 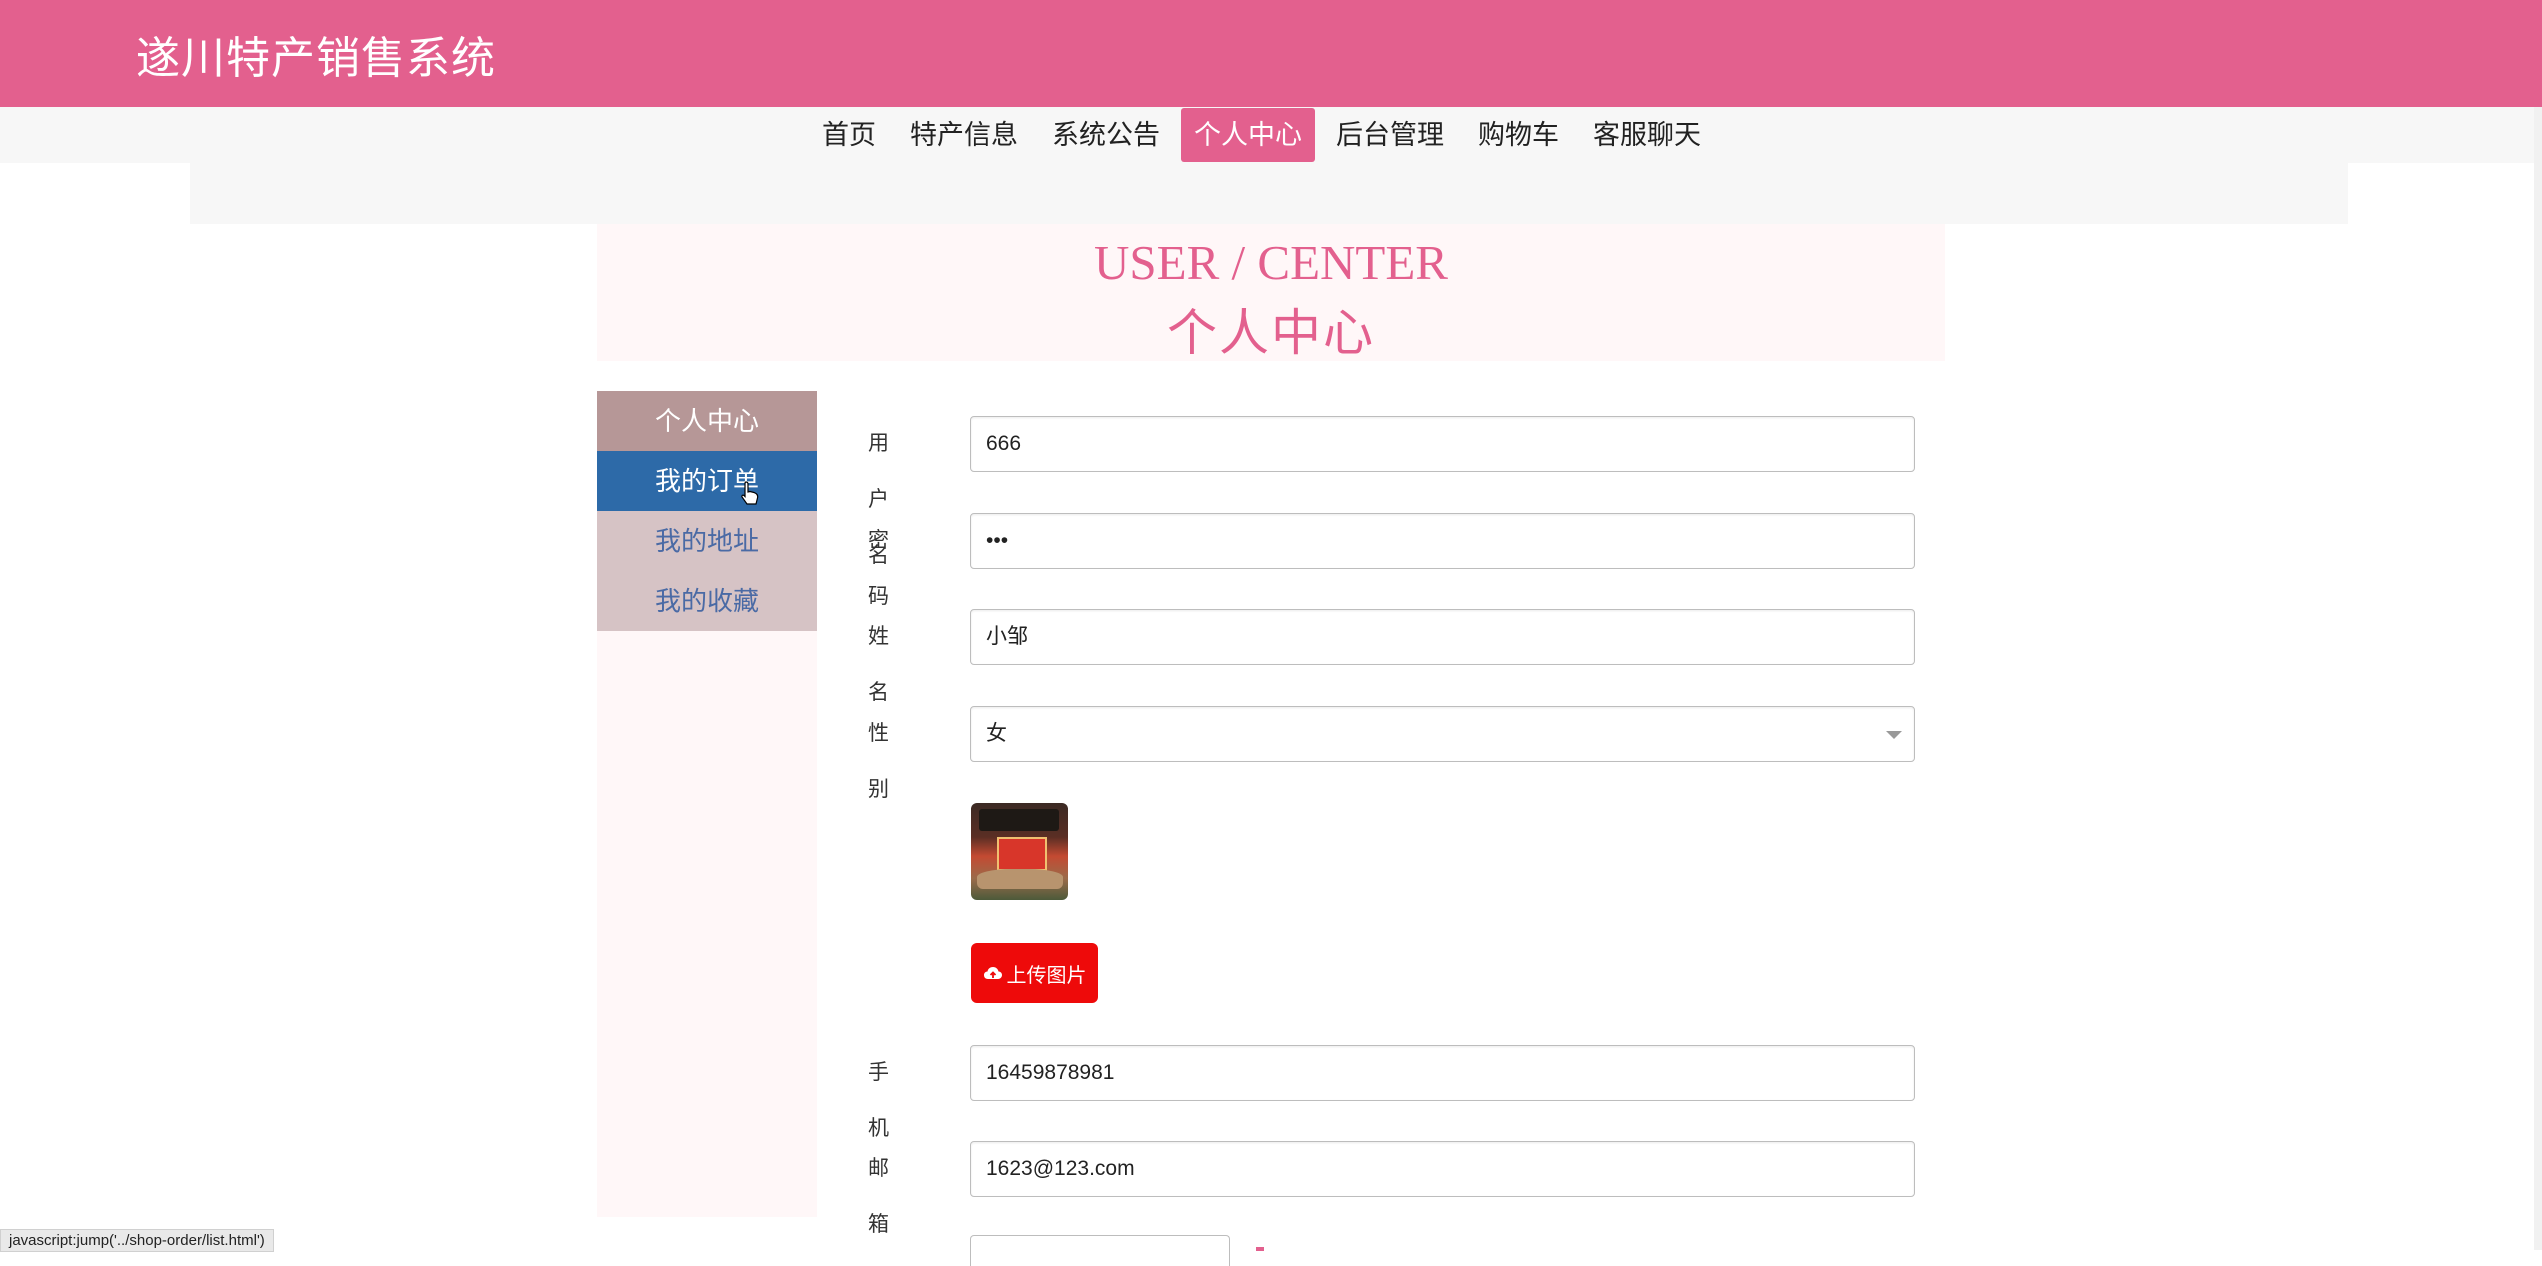 I want to click on sidebar-header: 个人中心, so click(x=707, y=421).